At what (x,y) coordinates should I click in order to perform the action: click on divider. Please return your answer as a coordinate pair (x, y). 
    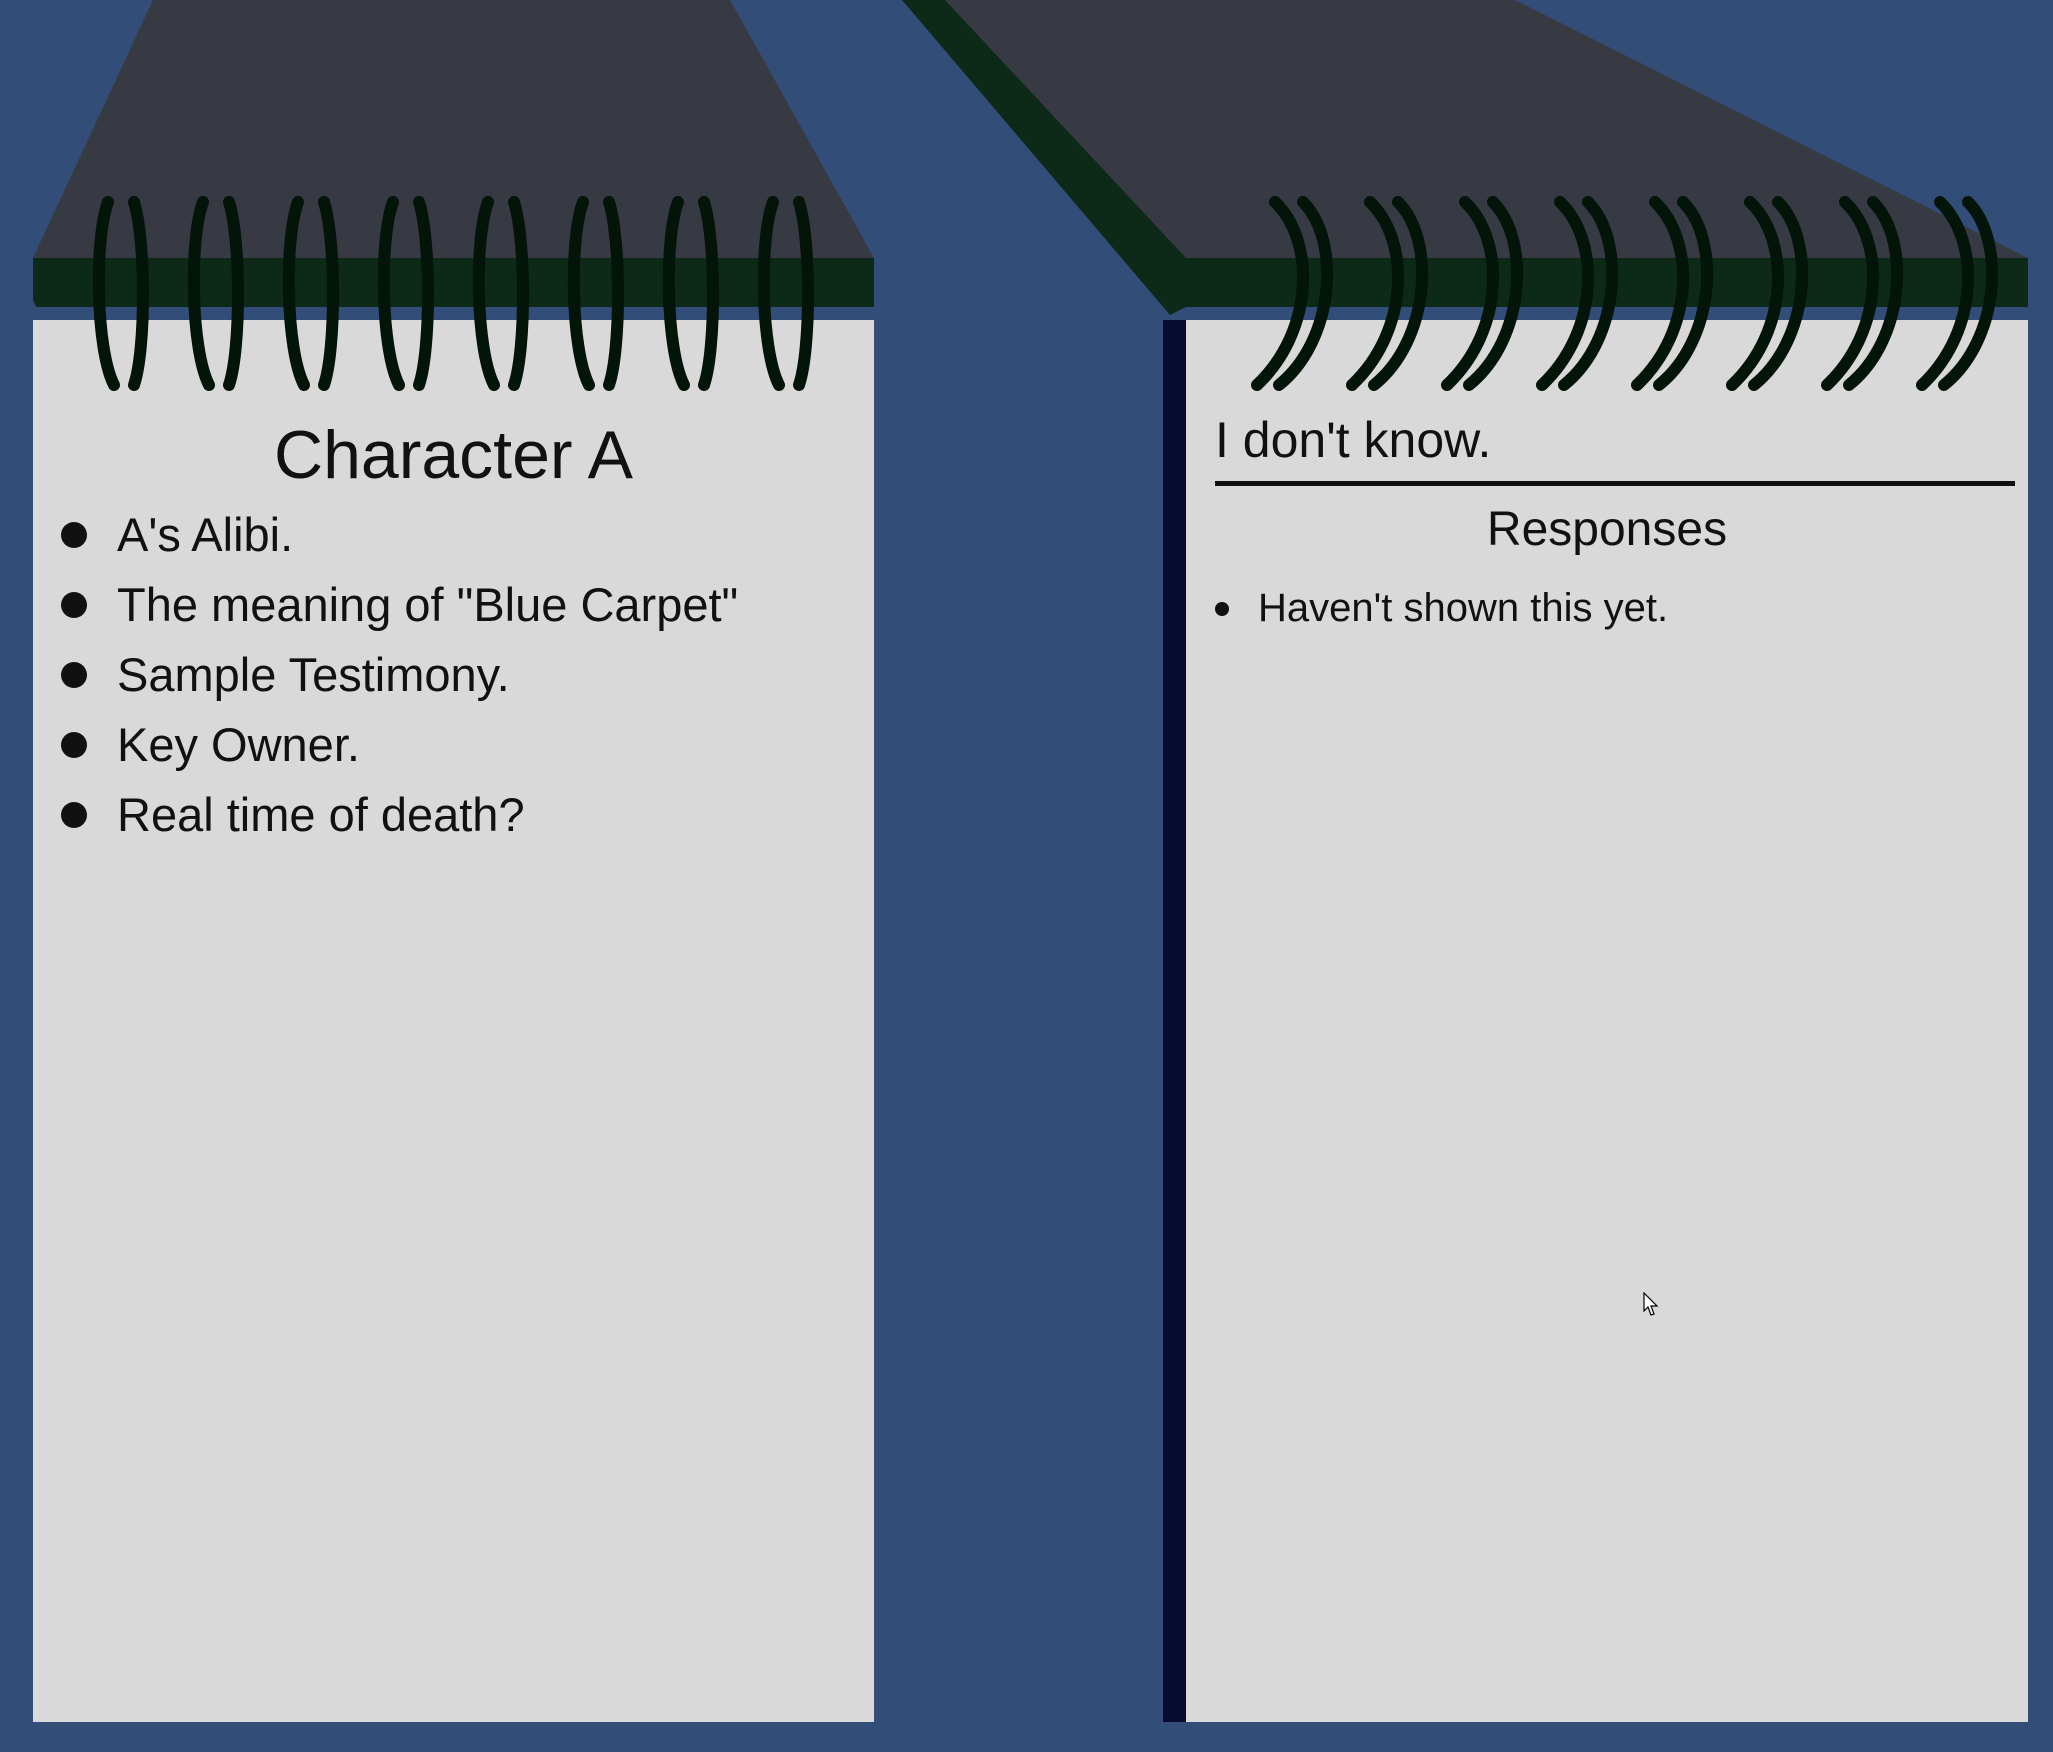
    Looking at the image, I should click on (1615, 483).